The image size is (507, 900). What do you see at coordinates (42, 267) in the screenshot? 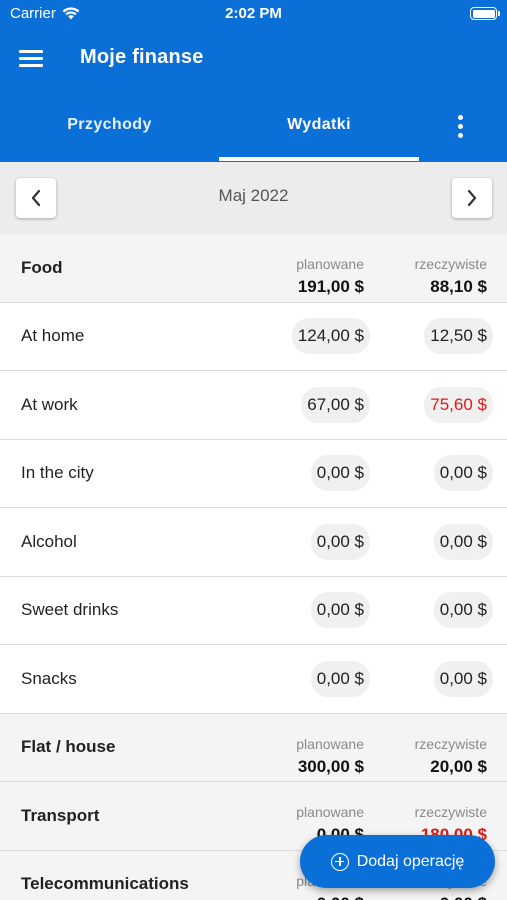
I see `group-name: Food` at bounding box center [42, 267].